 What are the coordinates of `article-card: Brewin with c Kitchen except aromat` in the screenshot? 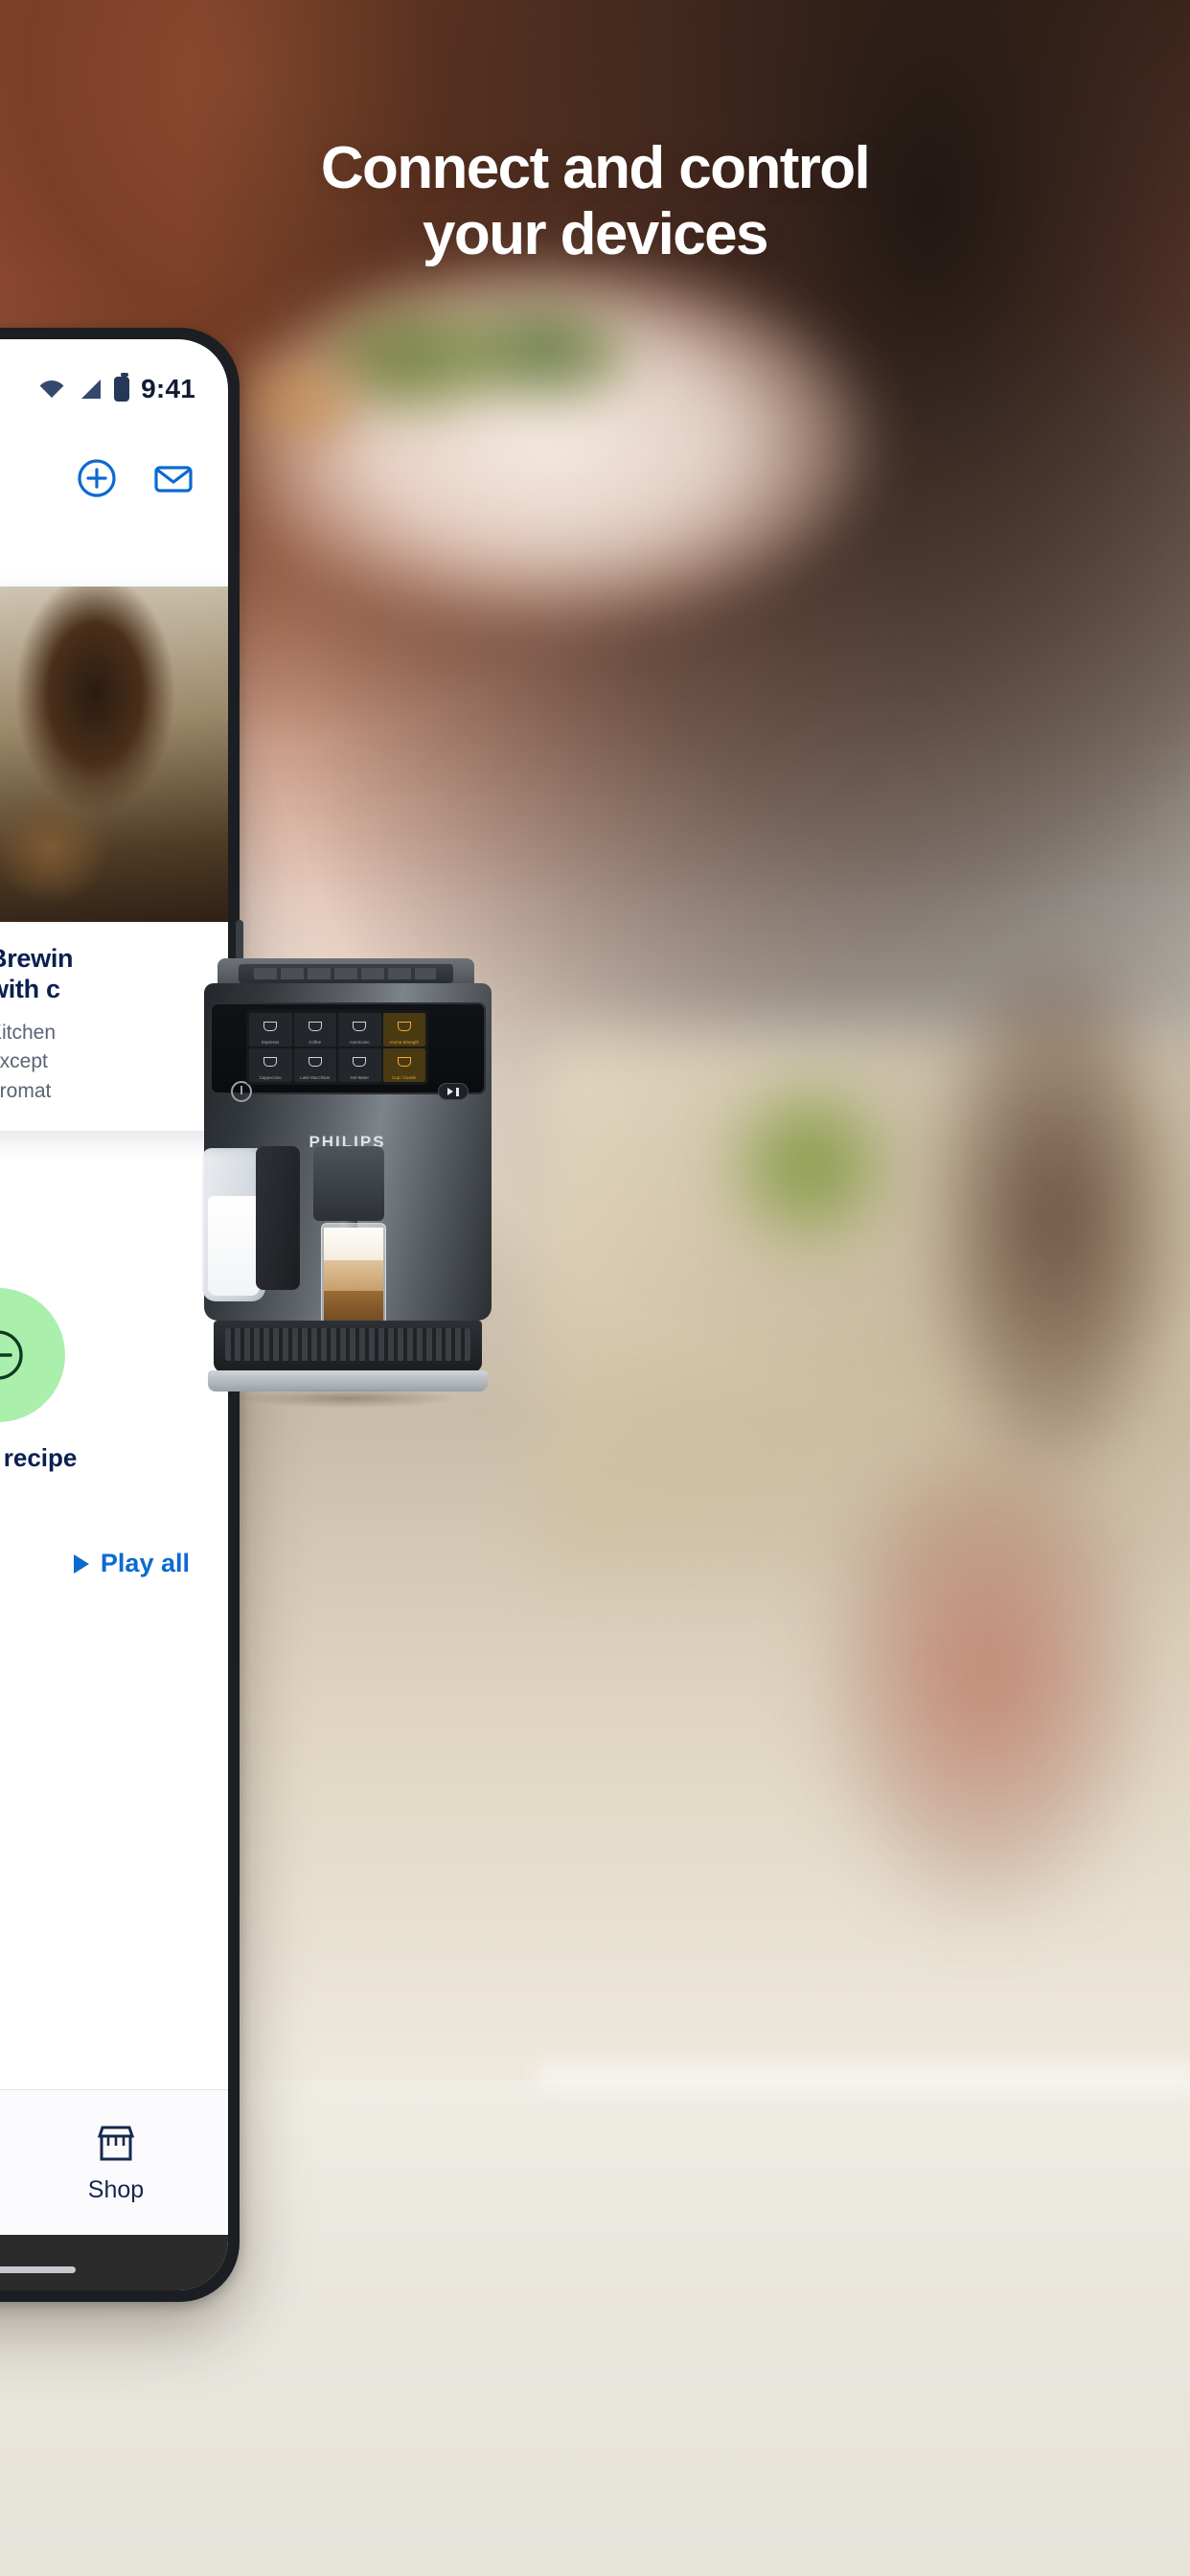 It's located at (114, 859).